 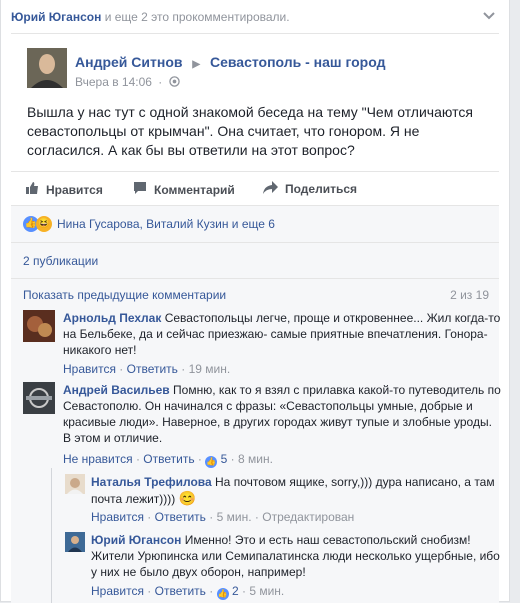 What do you see at coordinates (310, 189) in the screenshot?
I see `share-button: Поделиться` at bounding box center [310, 189].